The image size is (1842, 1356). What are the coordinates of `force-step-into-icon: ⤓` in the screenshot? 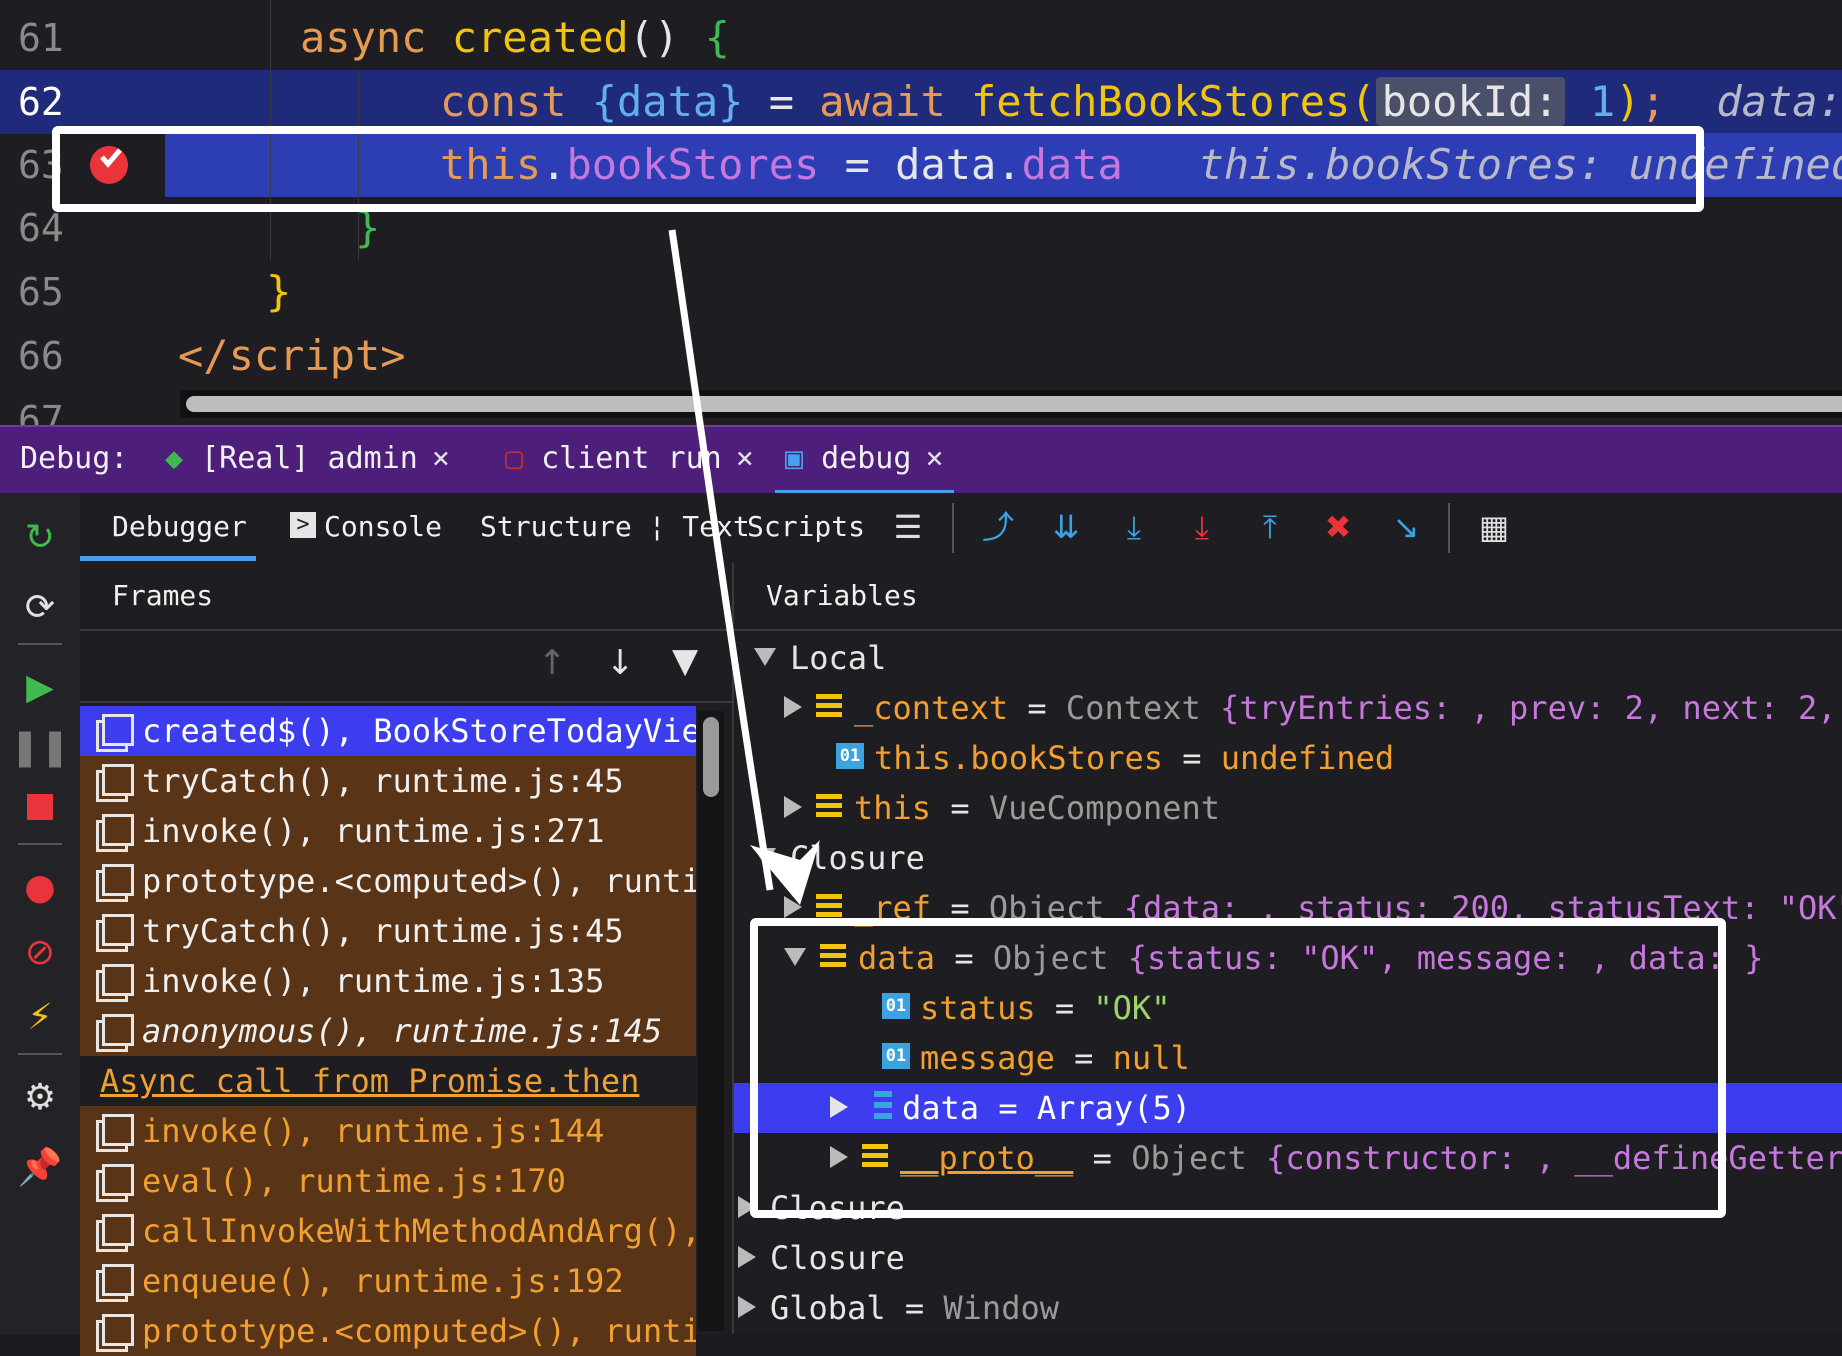 It's located at (1202, 527).